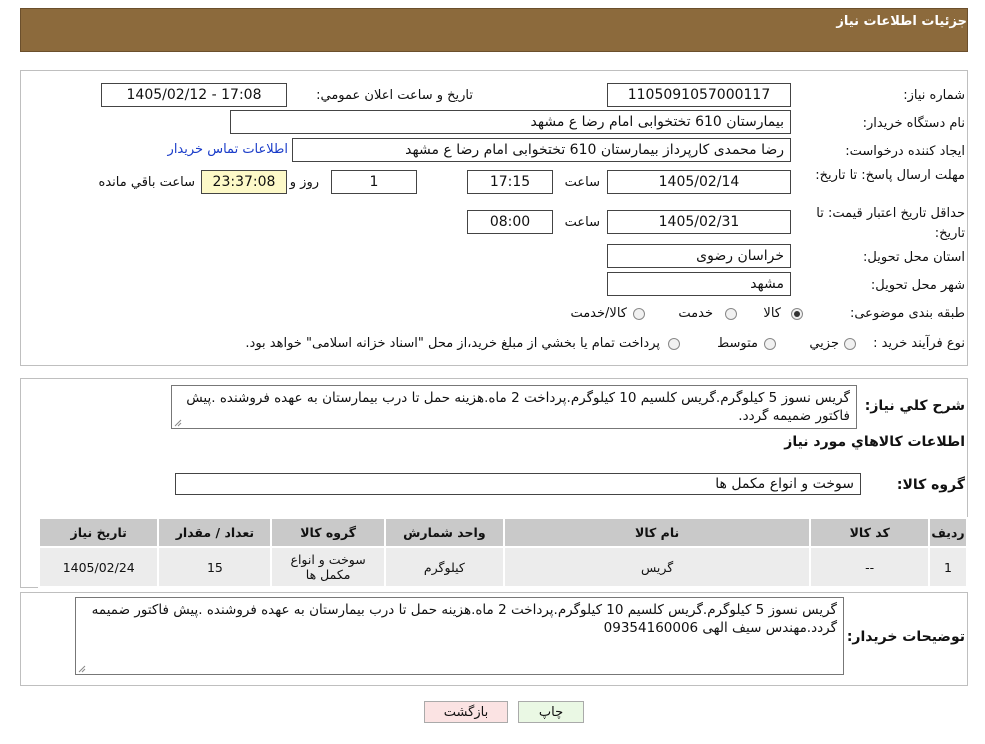  What do you see at coordinates (639, 314) in the screenshot?
I see `category-radio-goods-service` at bounding box center [639, 314].